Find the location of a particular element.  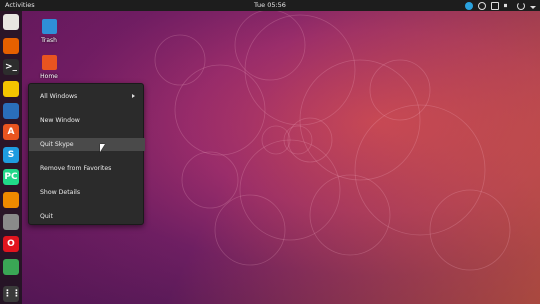

dock-item-skype: S is located at coordinates (11, 155).